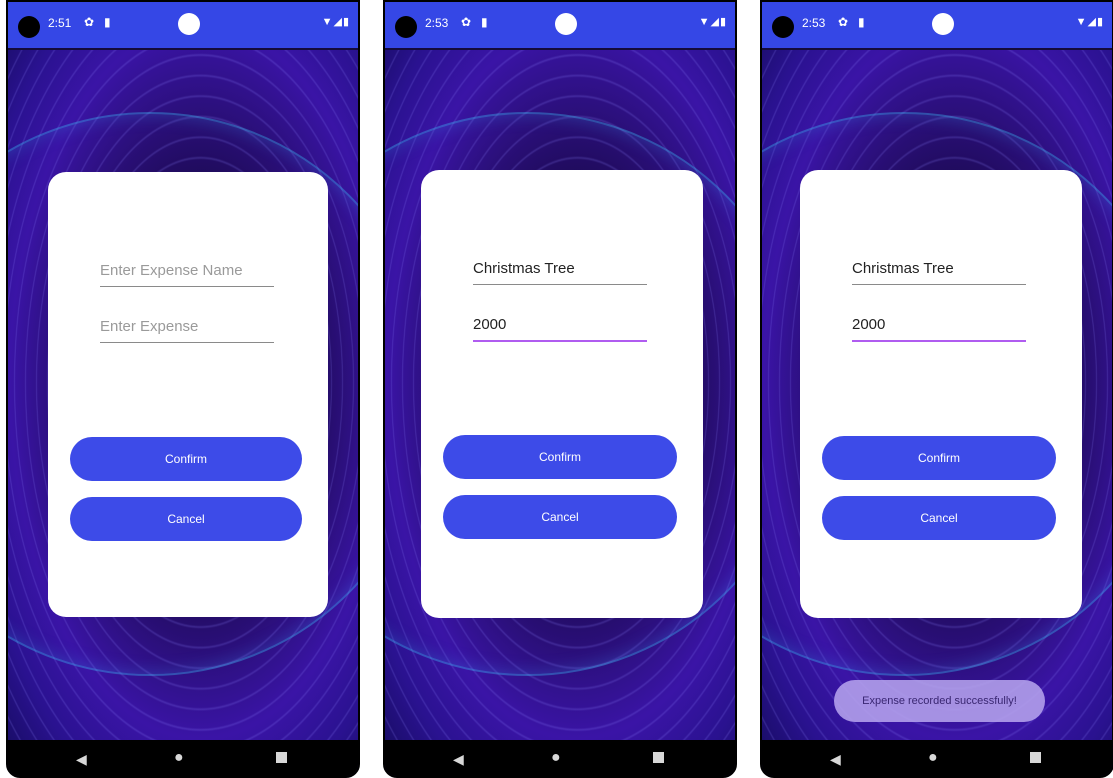 This screenshot has width=1113, height=778. What do you see at coordinates (60, 23) in the screenshot?
I see `status-time: 2:51` at bounding box center [60, 23].